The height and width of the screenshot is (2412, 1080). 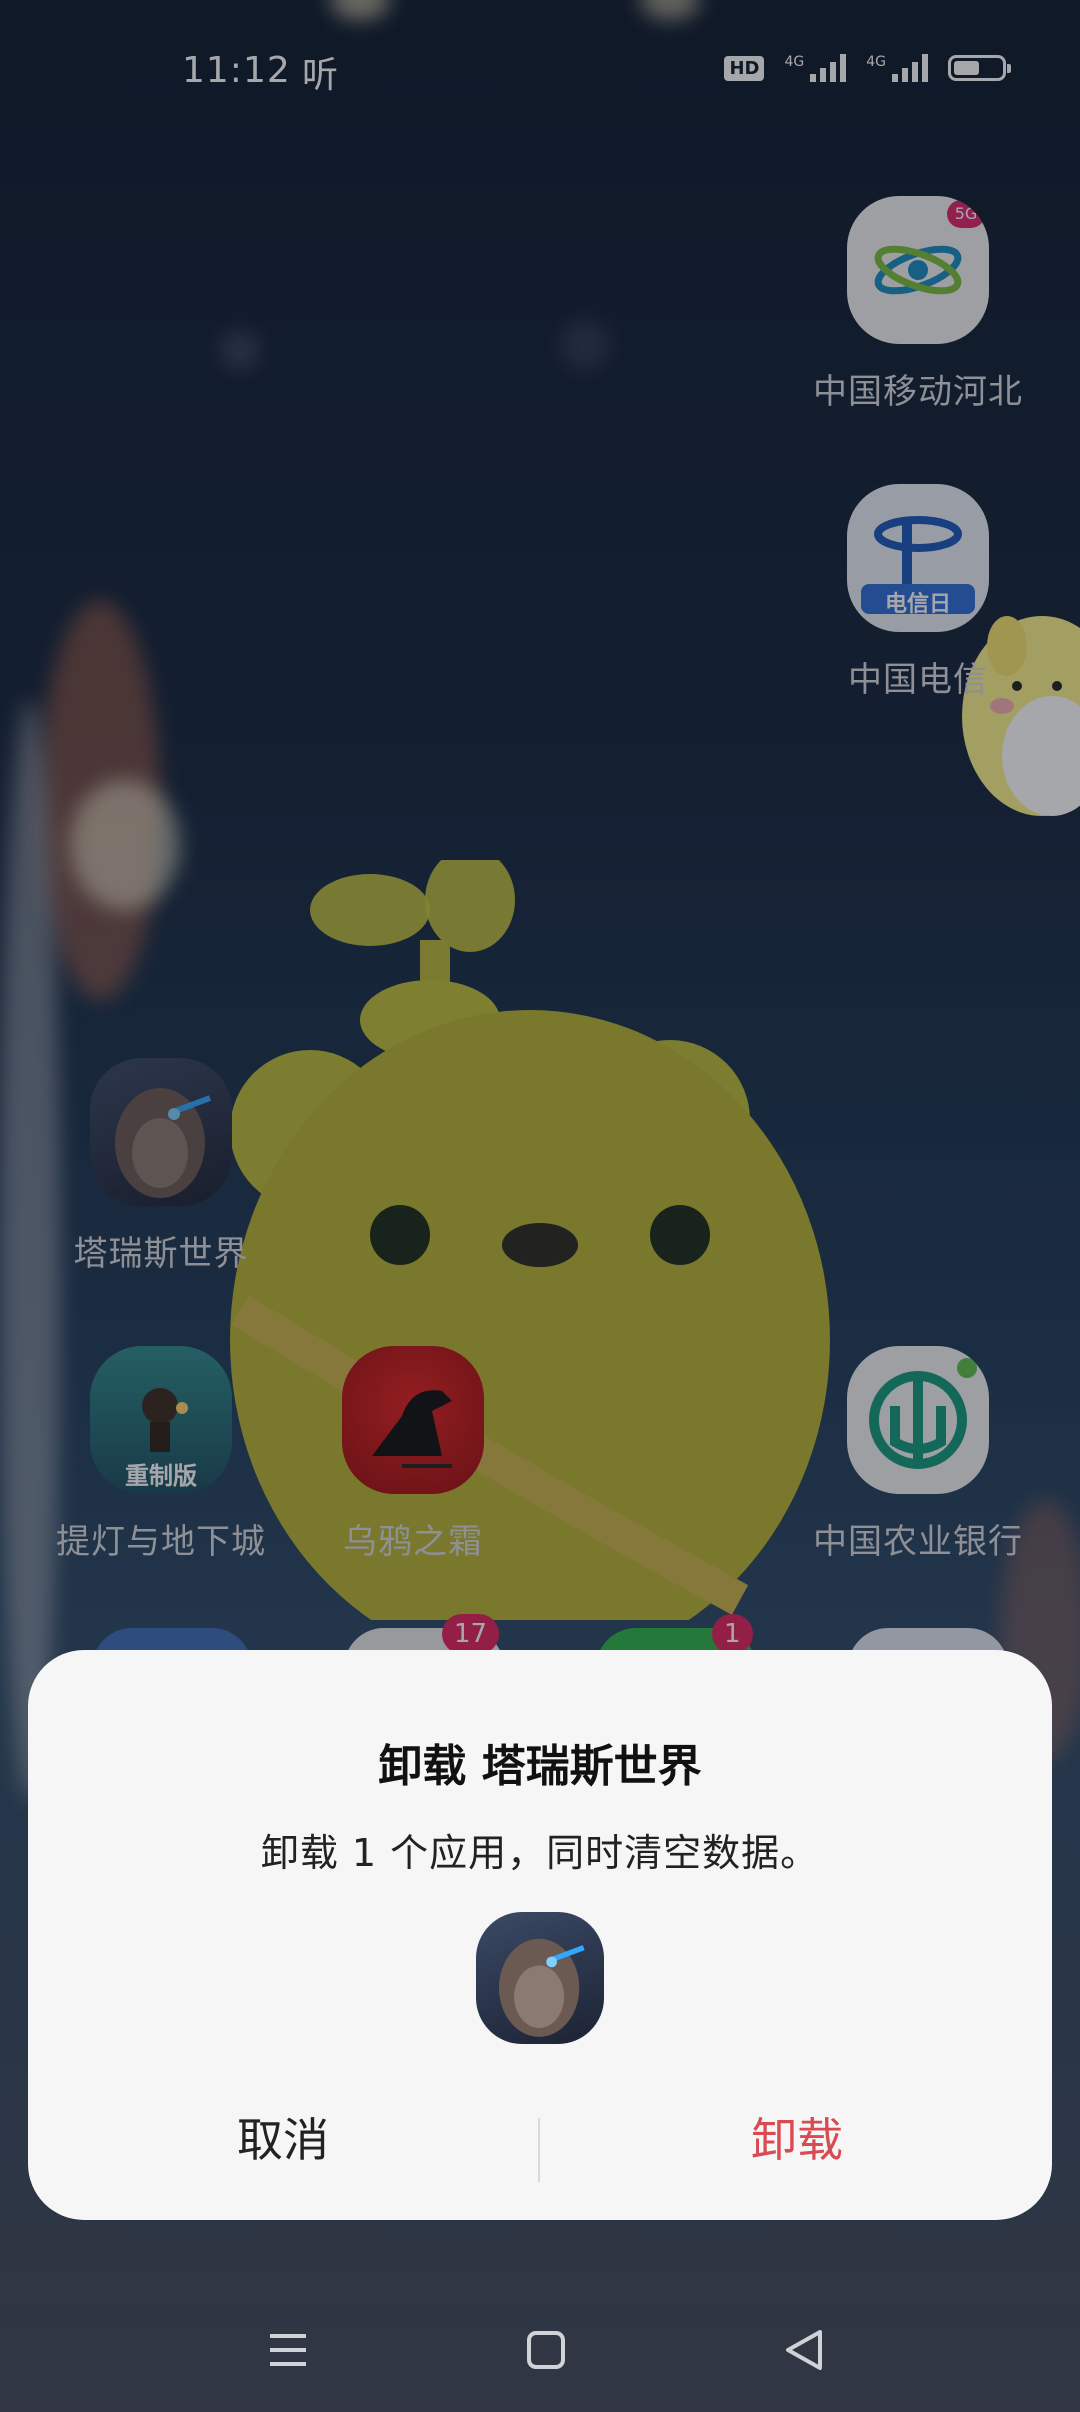 What do you see at coordinates (540, 1853) in the screenshot?
I see `dialog-message: 卸载 1 个应用，同时清空数据。` at bounding box center [540, 1853].